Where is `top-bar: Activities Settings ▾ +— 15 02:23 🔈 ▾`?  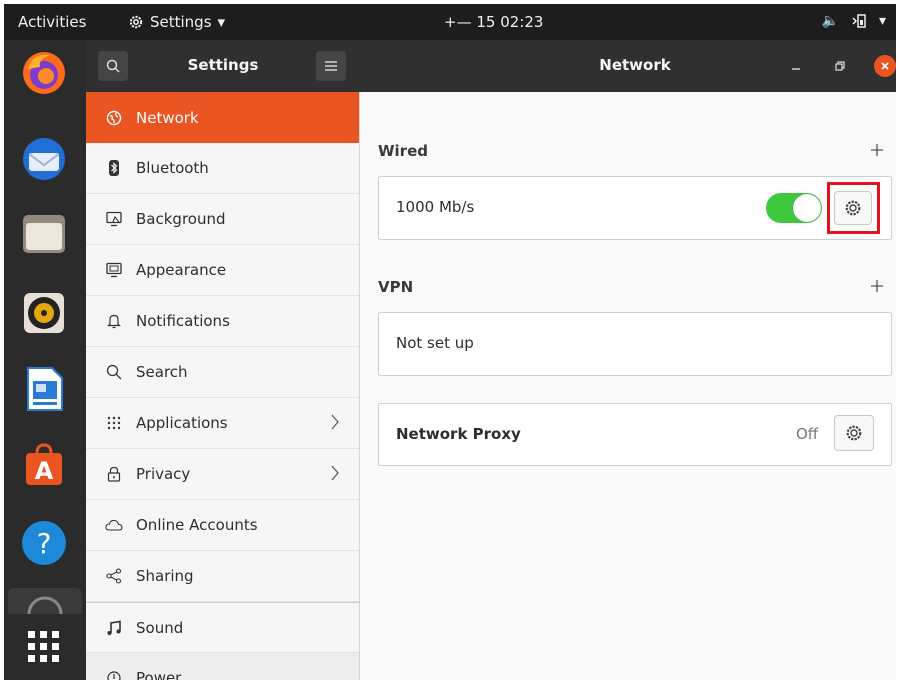
top-bar: Activities Settings ▾ +— 15 02:23 🔈 ▾ is located at coordinates (450, 22).